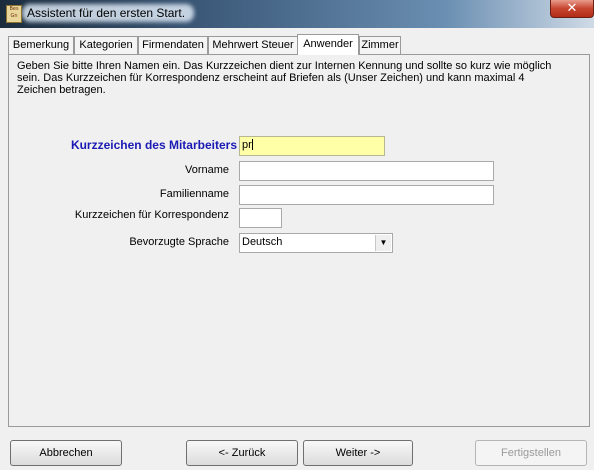  What do you see at coordinates (328, 44) in the screenshot?
I see `tab-anwender: Anwender` at bounding box center [328, 44].